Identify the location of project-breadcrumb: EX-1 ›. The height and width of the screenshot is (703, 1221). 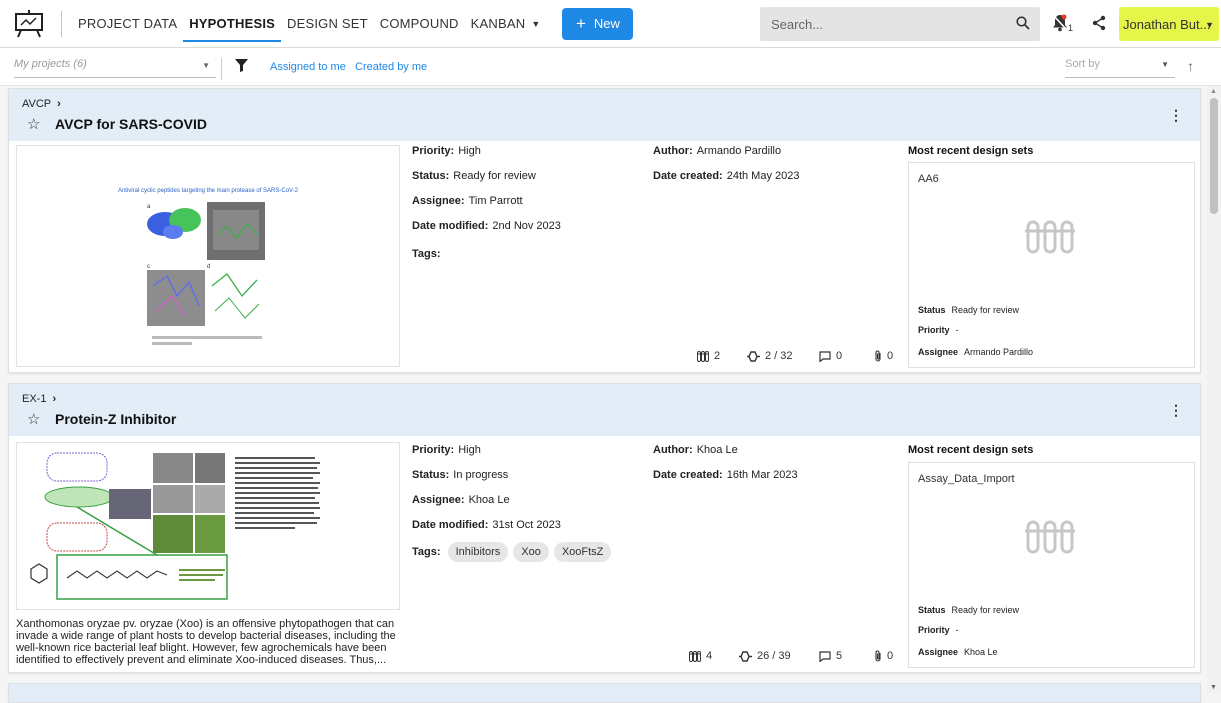
(39, 399).